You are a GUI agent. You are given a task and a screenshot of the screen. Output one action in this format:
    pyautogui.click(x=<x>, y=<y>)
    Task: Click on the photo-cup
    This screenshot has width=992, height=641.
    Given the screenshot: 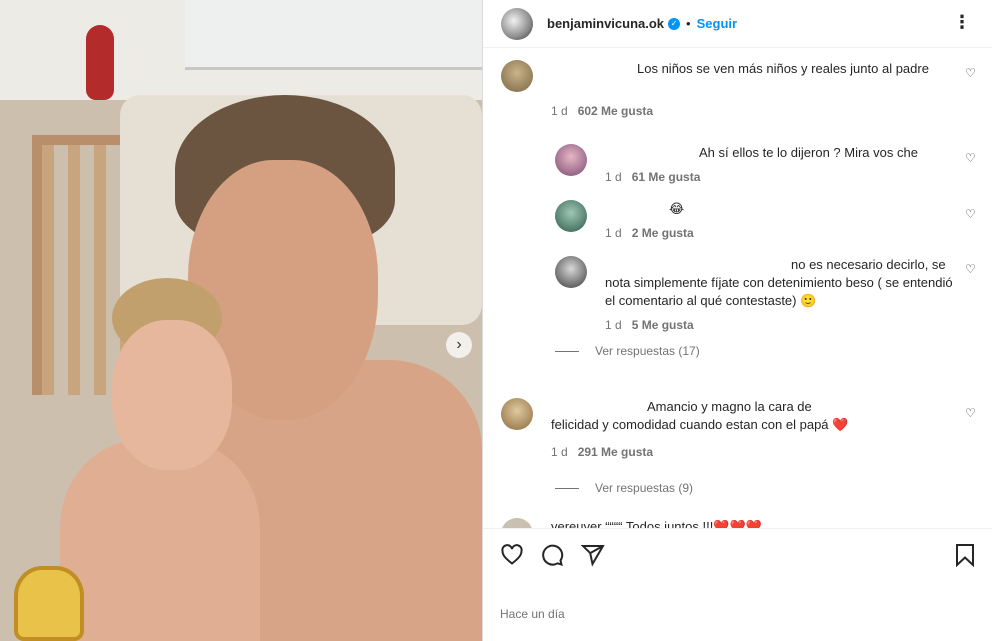 What is the action you would take?
    pyautogui.click(x=49, y=603)
    